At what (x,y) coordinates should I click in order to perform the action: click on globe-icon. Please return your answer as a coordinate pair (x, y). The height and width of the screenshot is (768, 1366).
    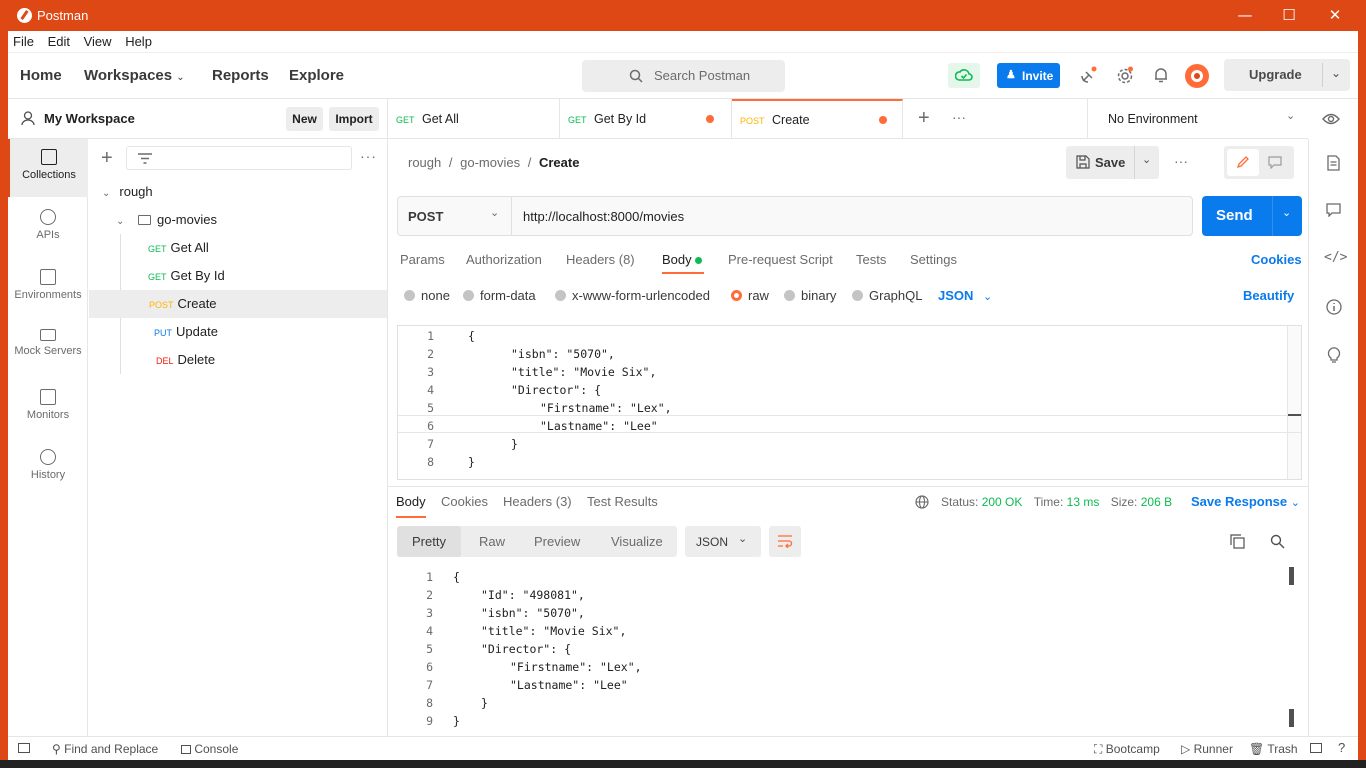
    Looking at the image, I should click on (922, 502).